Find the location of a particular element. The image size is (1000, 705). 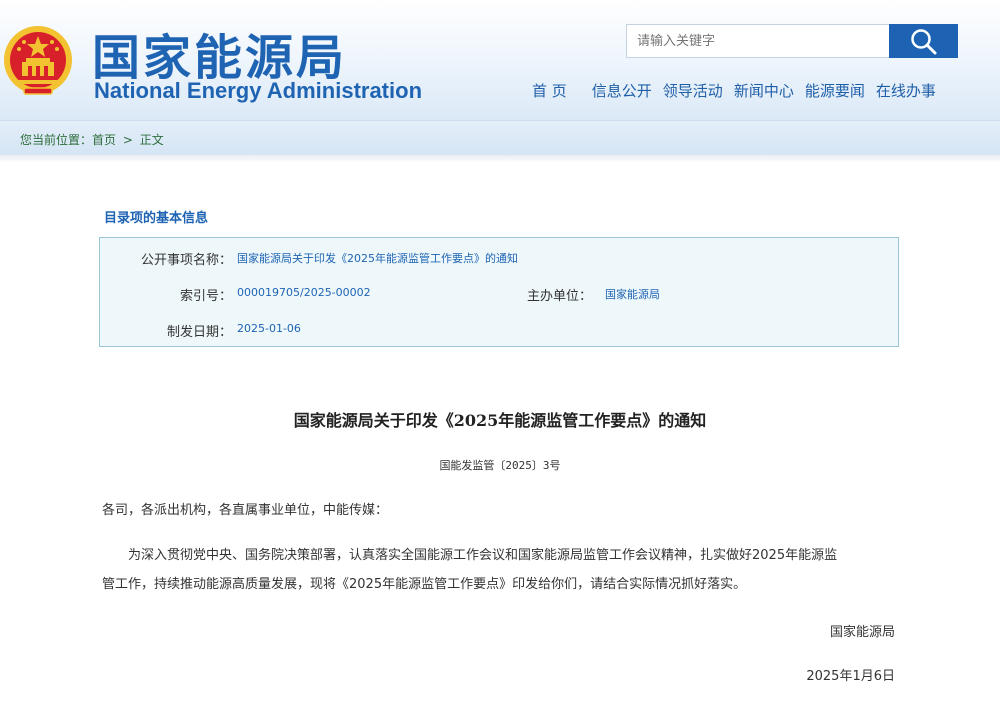

breadcrumb-prefix: 您当前位置： is located at coordinates (56, 140).